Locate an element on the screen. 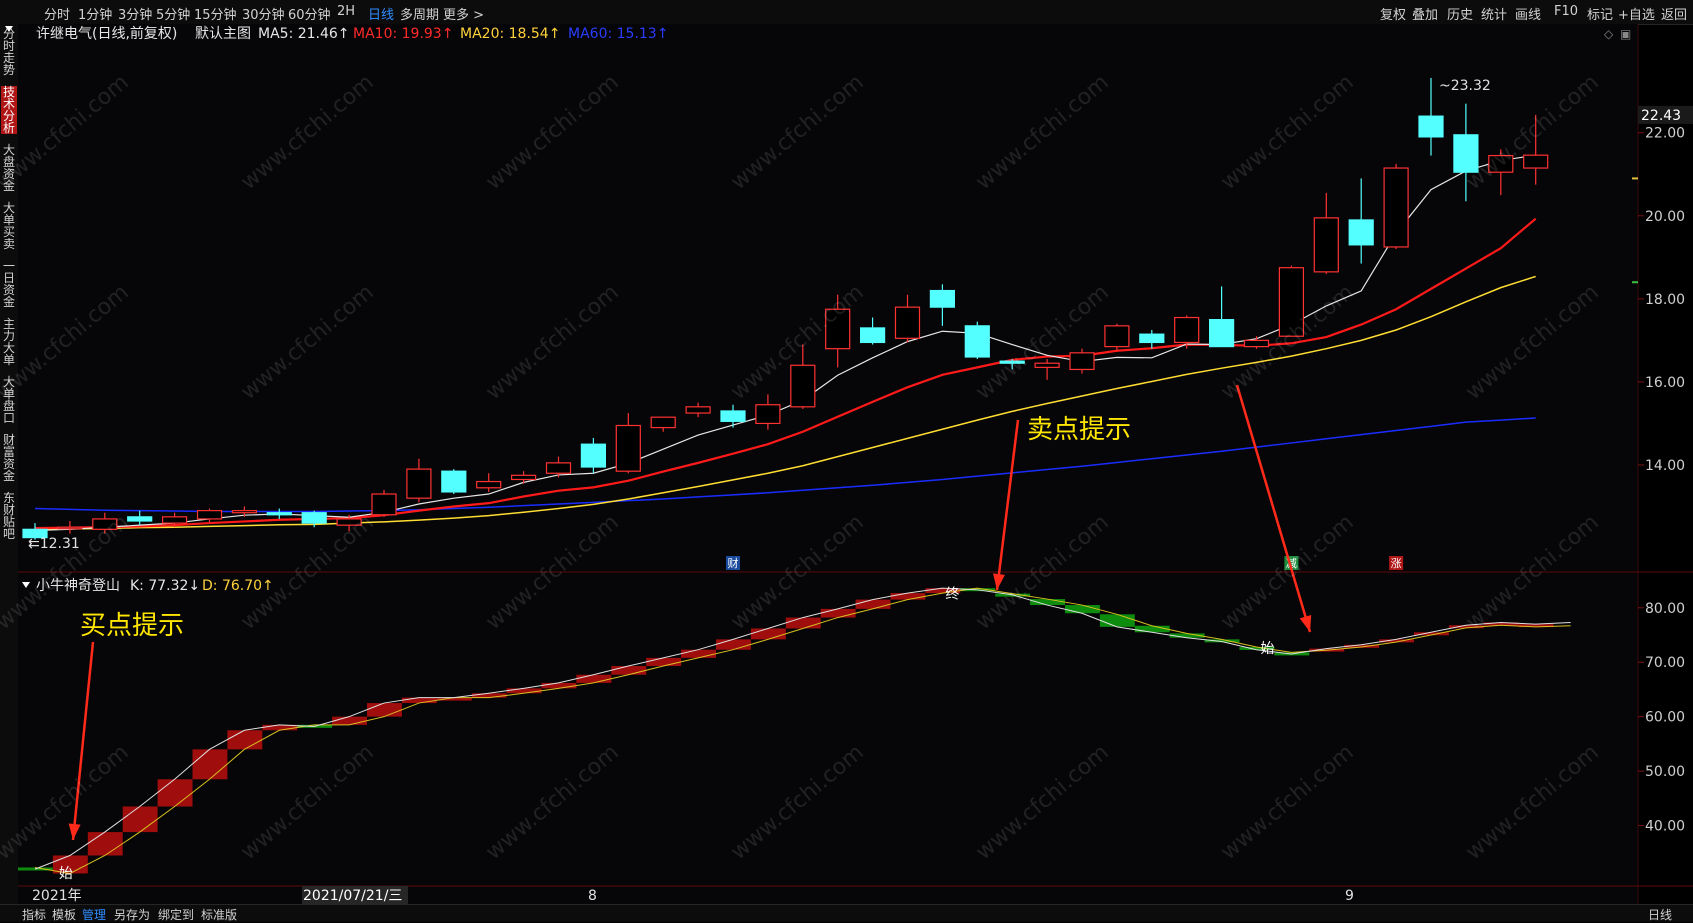 Image resolution: width=1693 pixels, height=923 pixels. price-tick-label: 18.00 is located at coordinates (1665, 300).